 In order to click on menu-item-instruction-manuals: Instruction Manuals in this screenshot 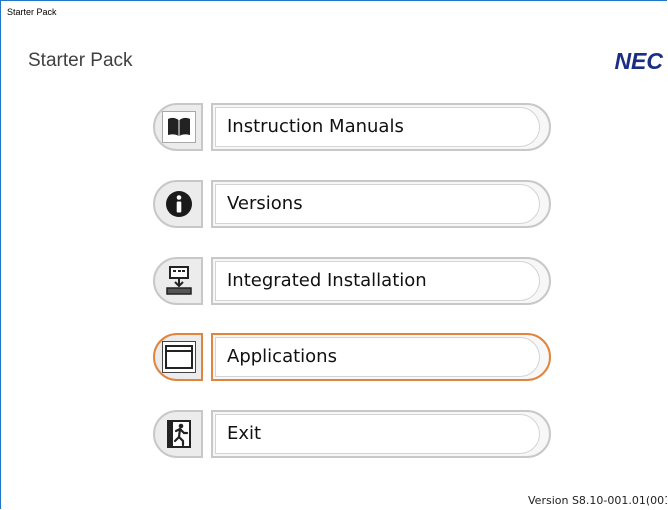, I will do `click(352, 127)`.